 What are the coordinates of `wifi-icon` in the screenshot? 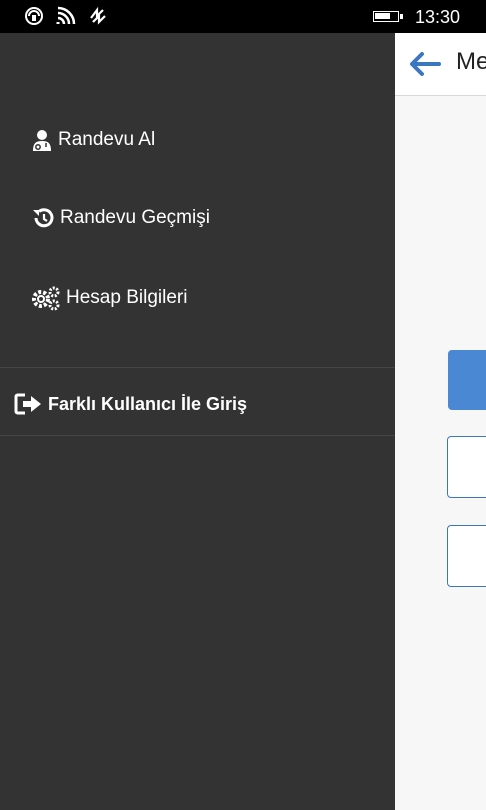 It's located at (67, 18).